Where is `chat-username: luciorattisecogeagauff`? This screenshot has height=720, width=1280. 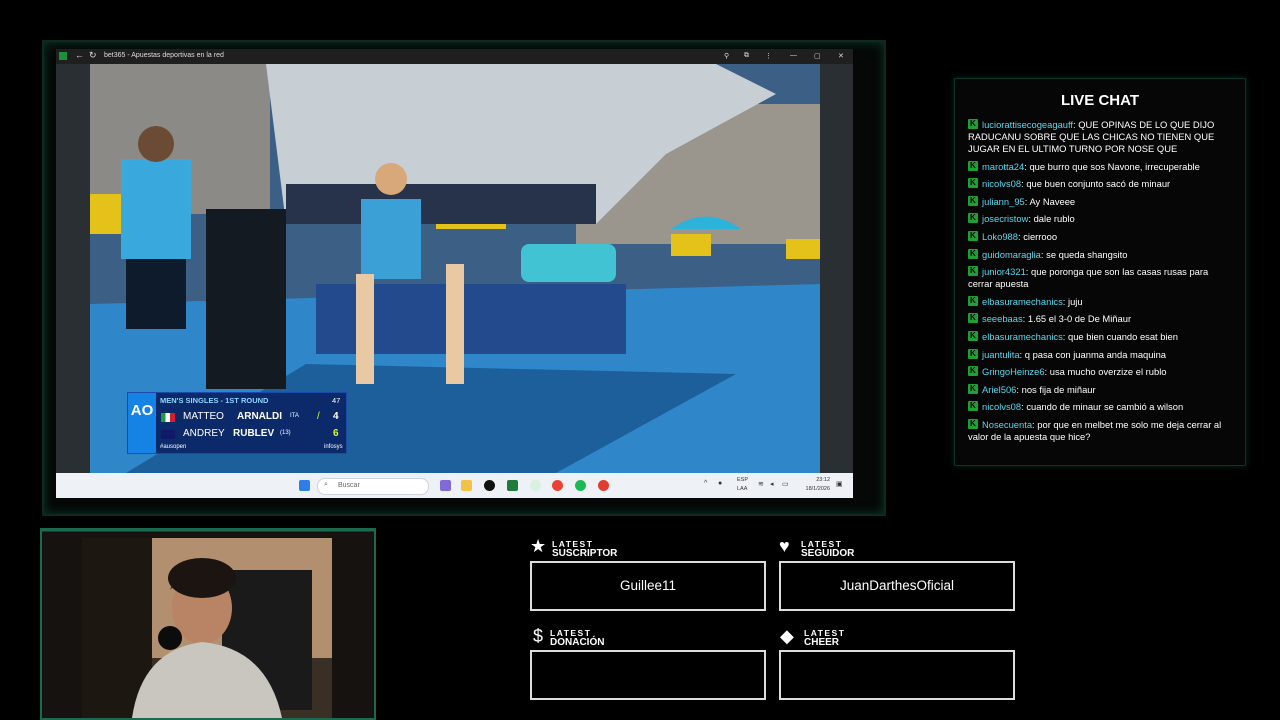 chat-username: luciorattisecogeagauff is located at coordinates (1027, 124).